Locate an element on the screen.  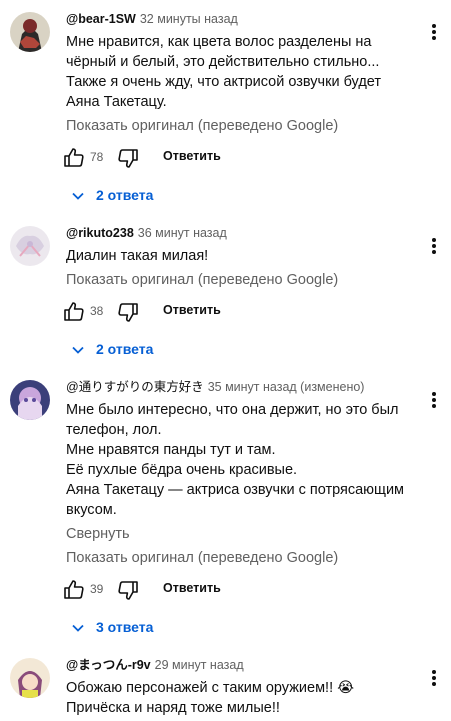
comment-text: Диалин такая милая! is located at coordinates (137, 256).